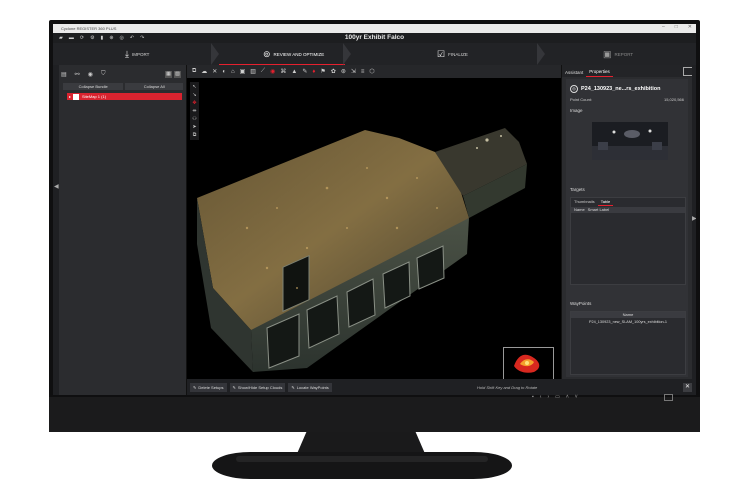  Describe the element at coordinates (599, 210) in the screenshot. I see `column-smart-label: Smart Label` at that location.